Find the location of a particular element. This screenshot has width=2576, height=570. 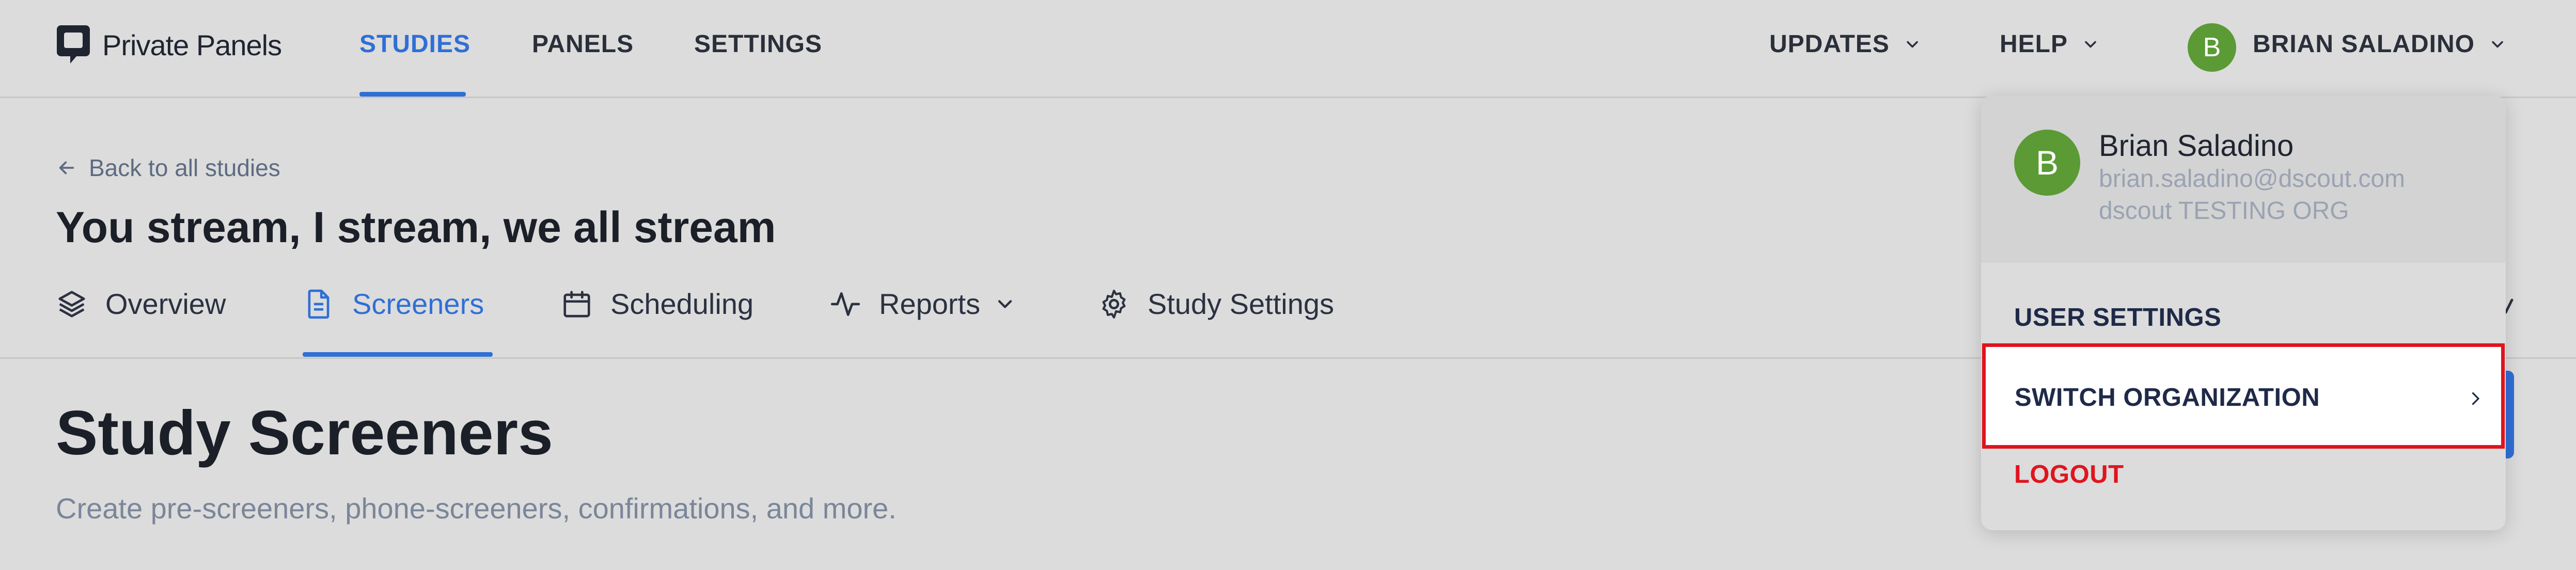

tab-label: Reports is located at coordinates (930, 304).